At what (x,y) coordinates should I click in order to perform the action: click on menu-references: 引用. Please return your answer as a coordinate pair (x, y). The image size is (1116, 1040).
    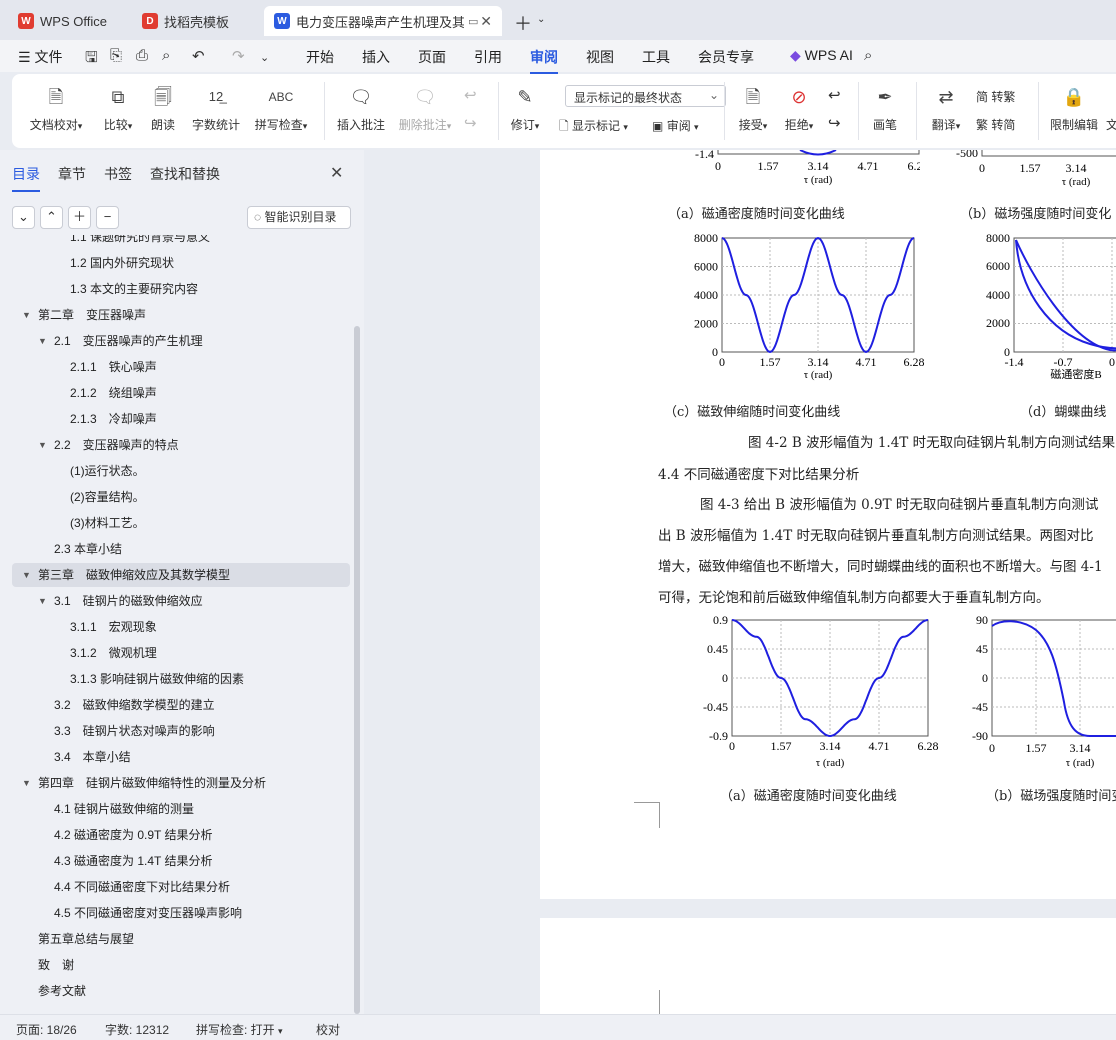
    Looking at the image, I should click on (488, 57).